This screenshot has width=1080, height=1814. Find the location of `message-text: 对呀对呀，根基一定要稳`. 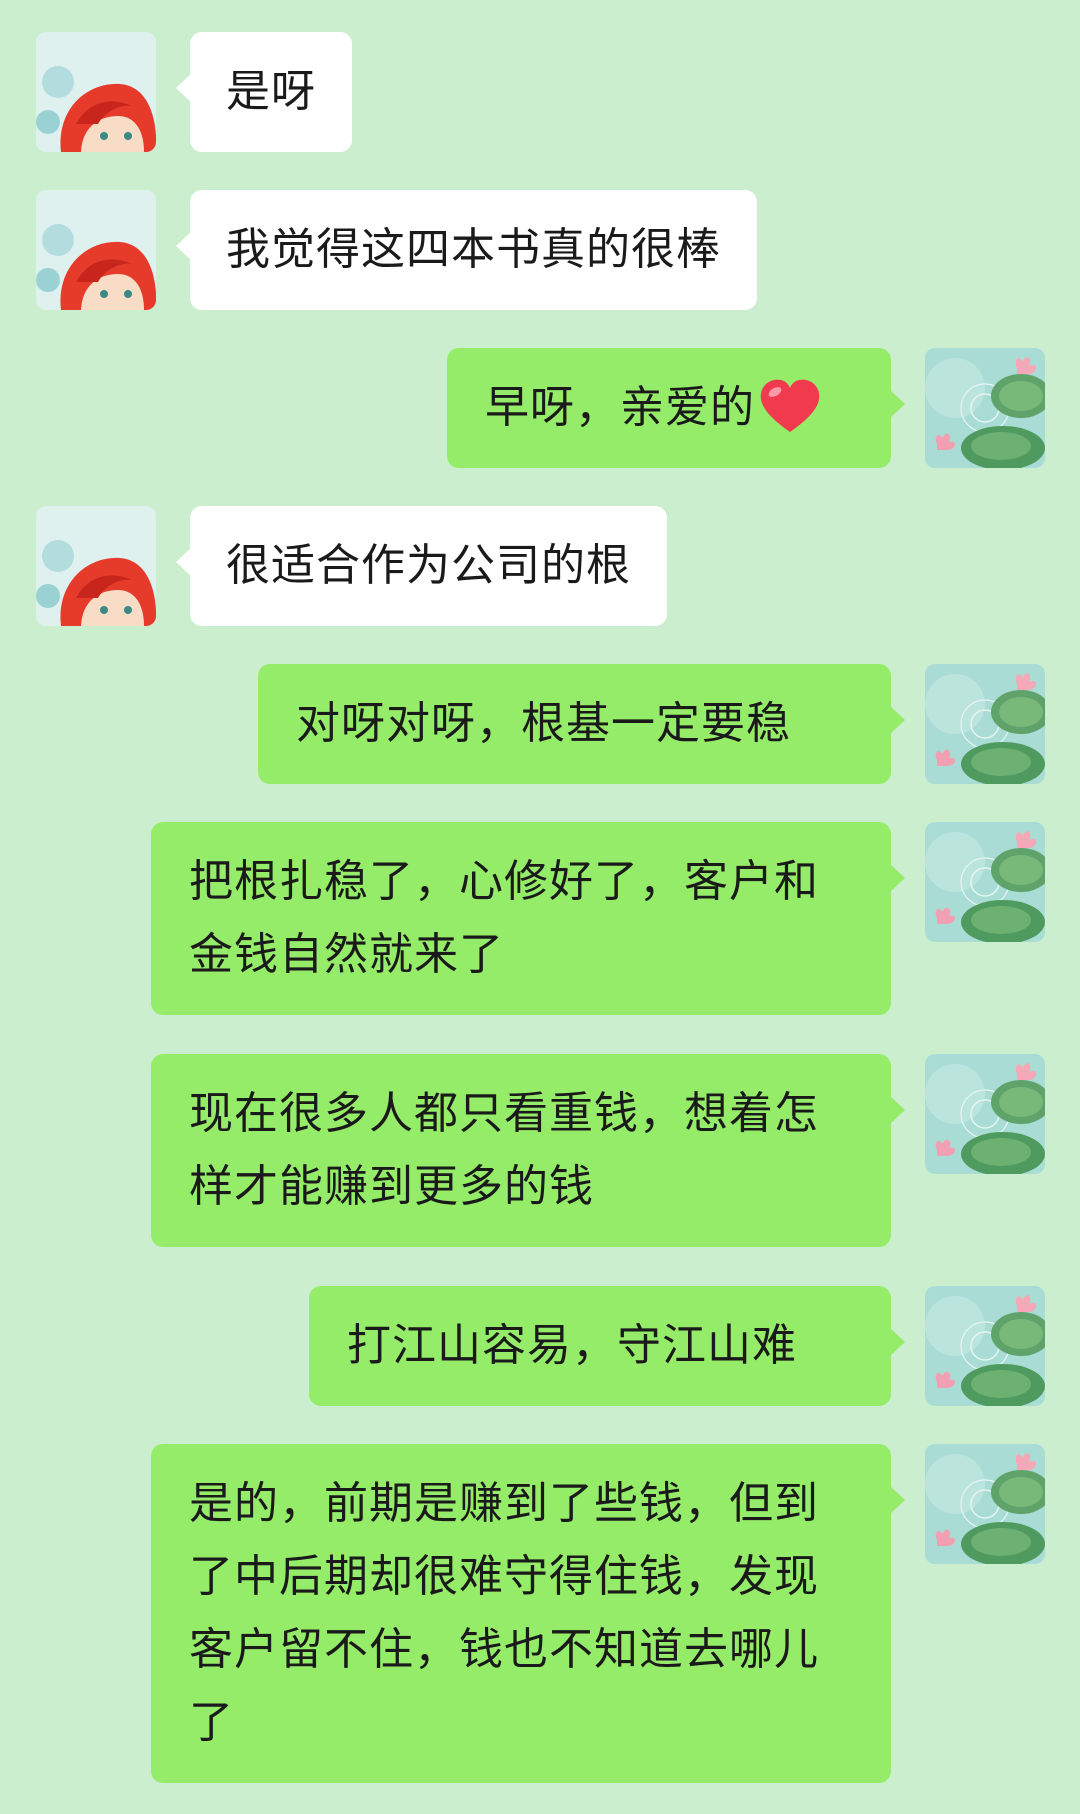

message-text: 对呀对呀，根基一定要稳 is located at coordinates (543, 723).